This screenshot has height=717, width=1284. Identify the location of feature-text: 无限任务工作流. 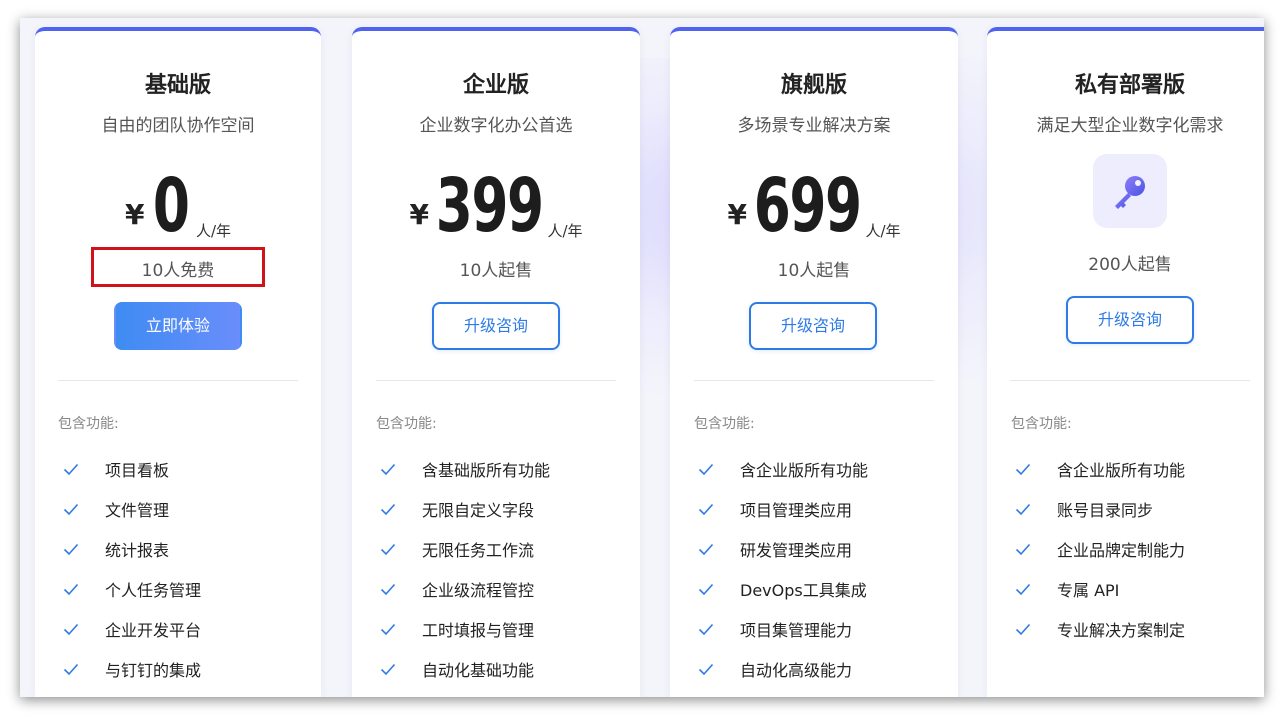
(478, 550).